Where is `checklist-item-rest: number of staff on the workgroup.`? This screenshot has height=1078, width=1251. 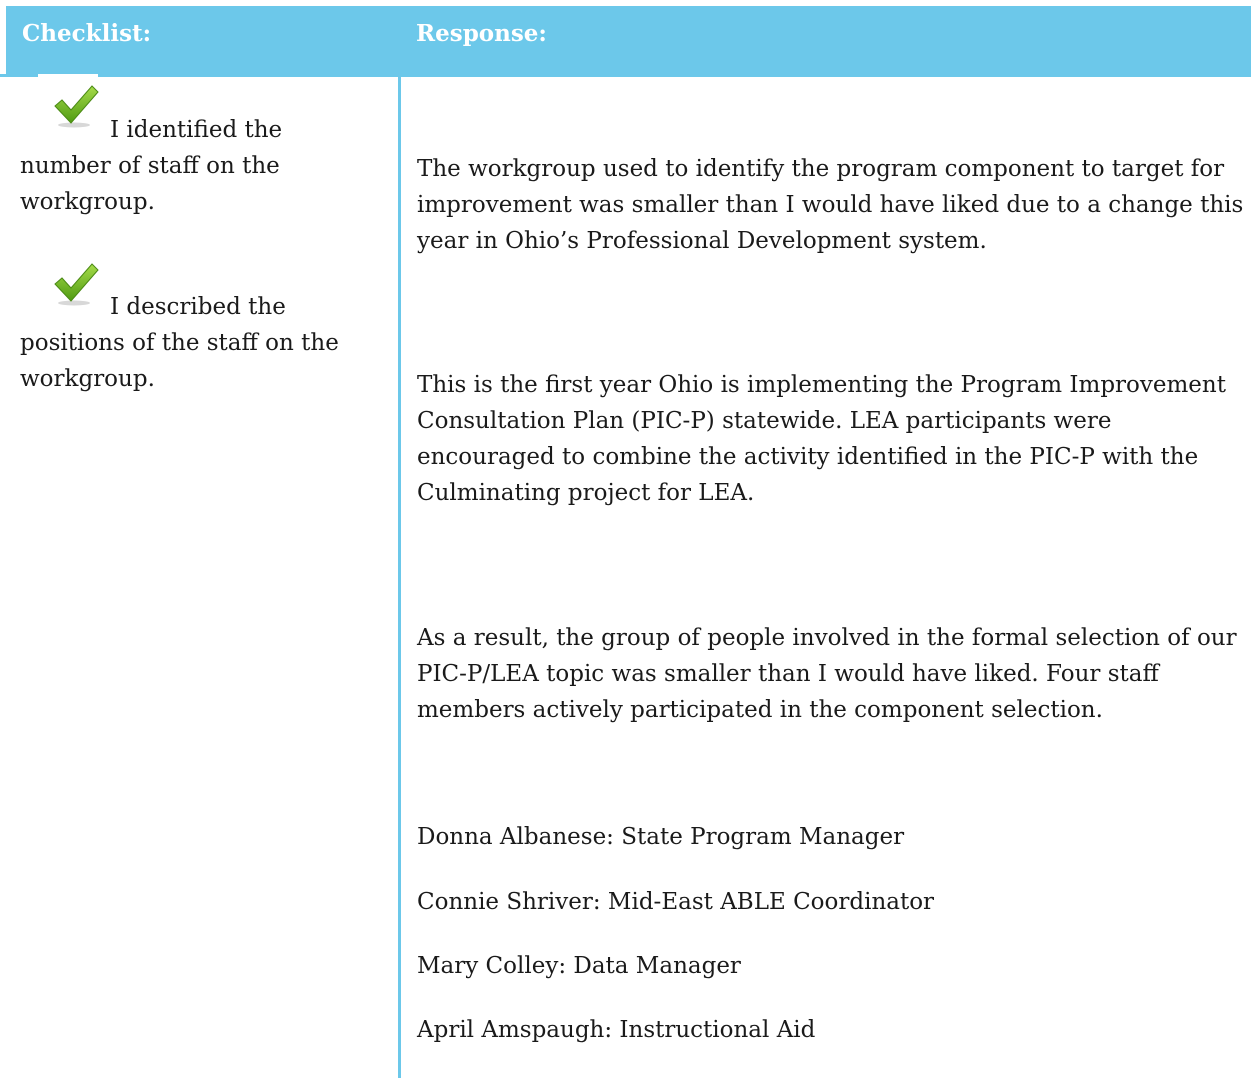 checklist-item-rest: number of staff on the workgroup. is located at coordinates (150, 184).